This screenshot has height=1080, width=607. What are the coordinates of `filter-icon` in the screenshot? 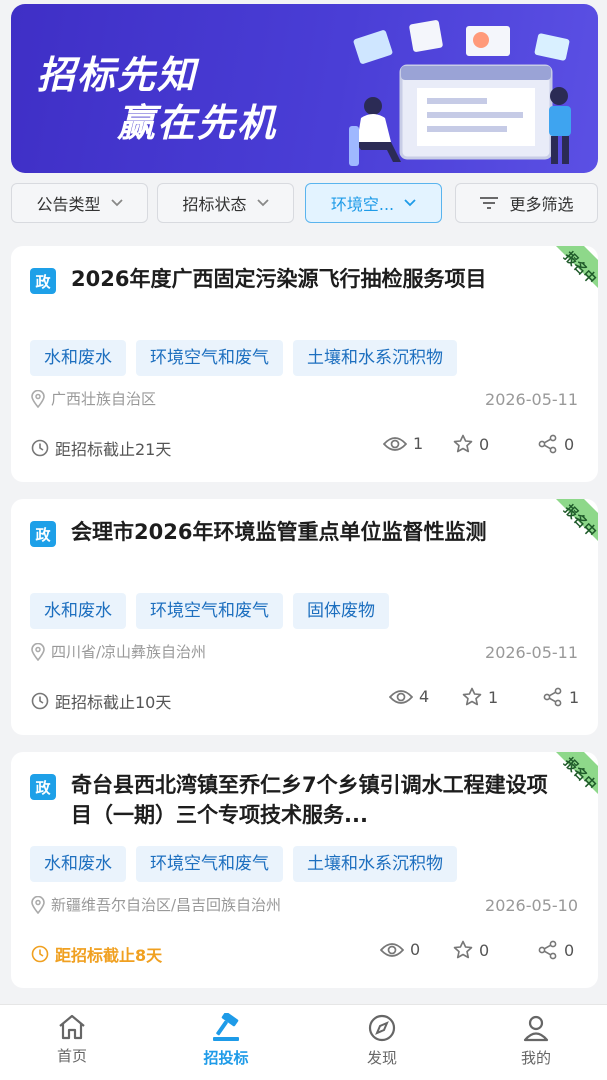 It's located at (489, 203).